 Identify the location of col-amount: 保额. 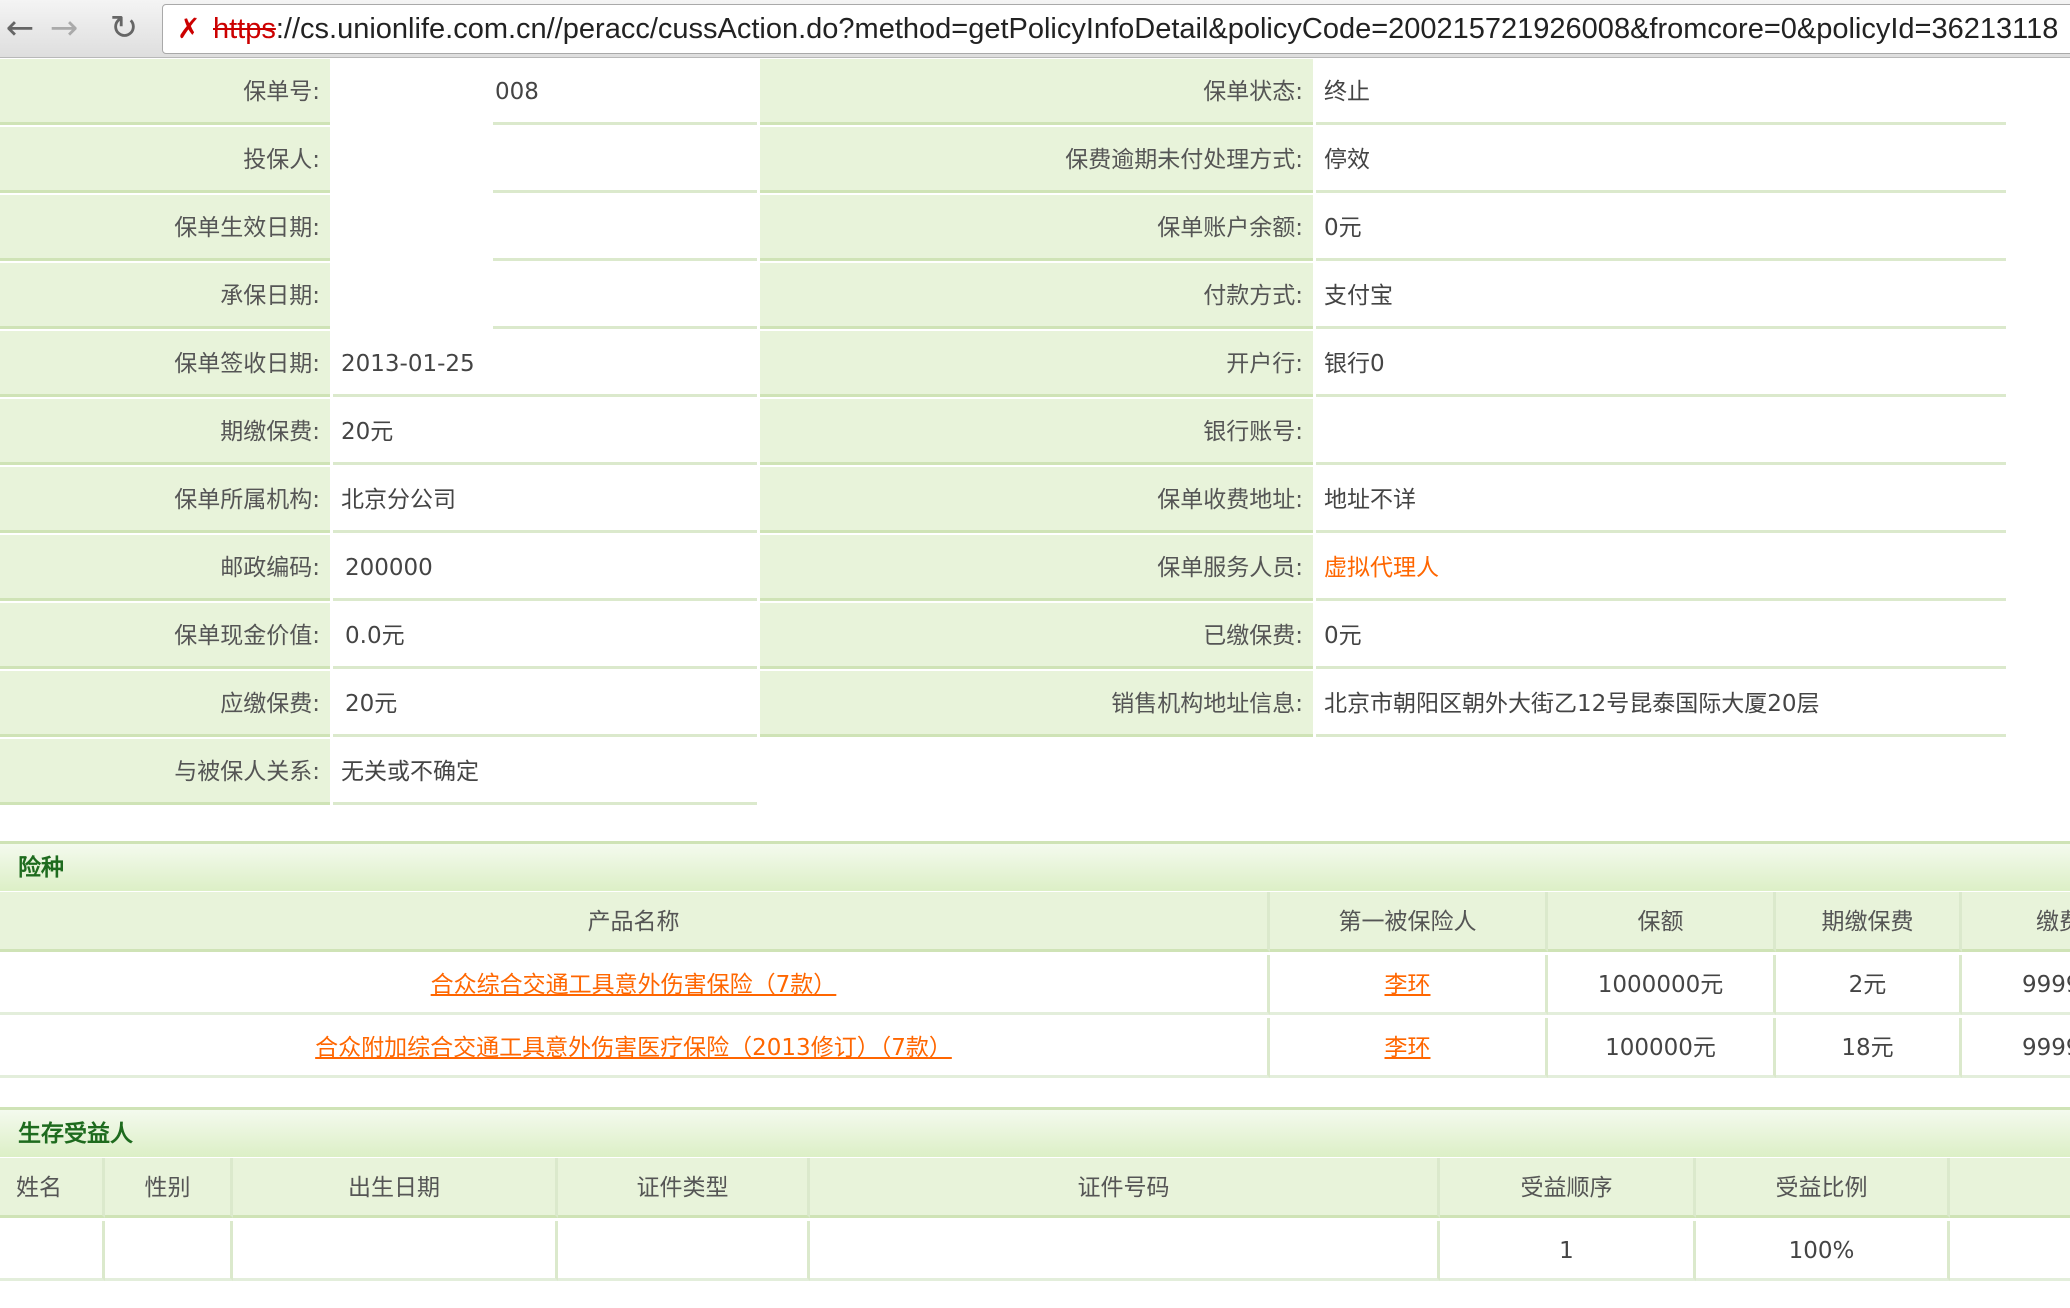
(1662, 922).